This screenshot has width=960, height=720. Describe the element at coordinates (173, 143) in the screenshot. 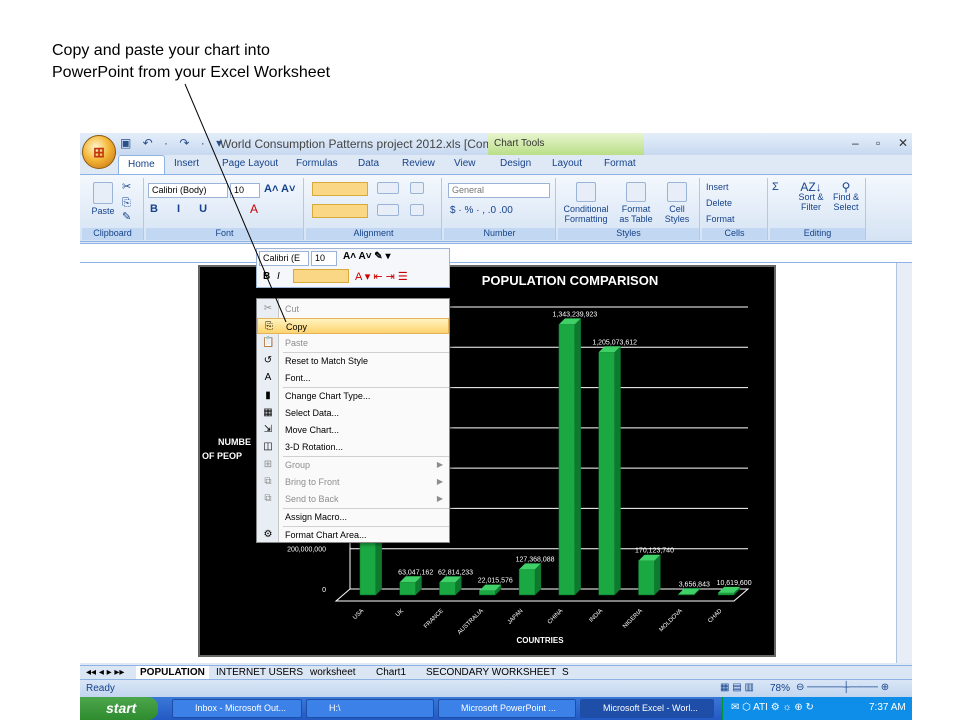

I see `quick-access-toolbar: ▣ ↶ · ↷ · ▾` at that location.